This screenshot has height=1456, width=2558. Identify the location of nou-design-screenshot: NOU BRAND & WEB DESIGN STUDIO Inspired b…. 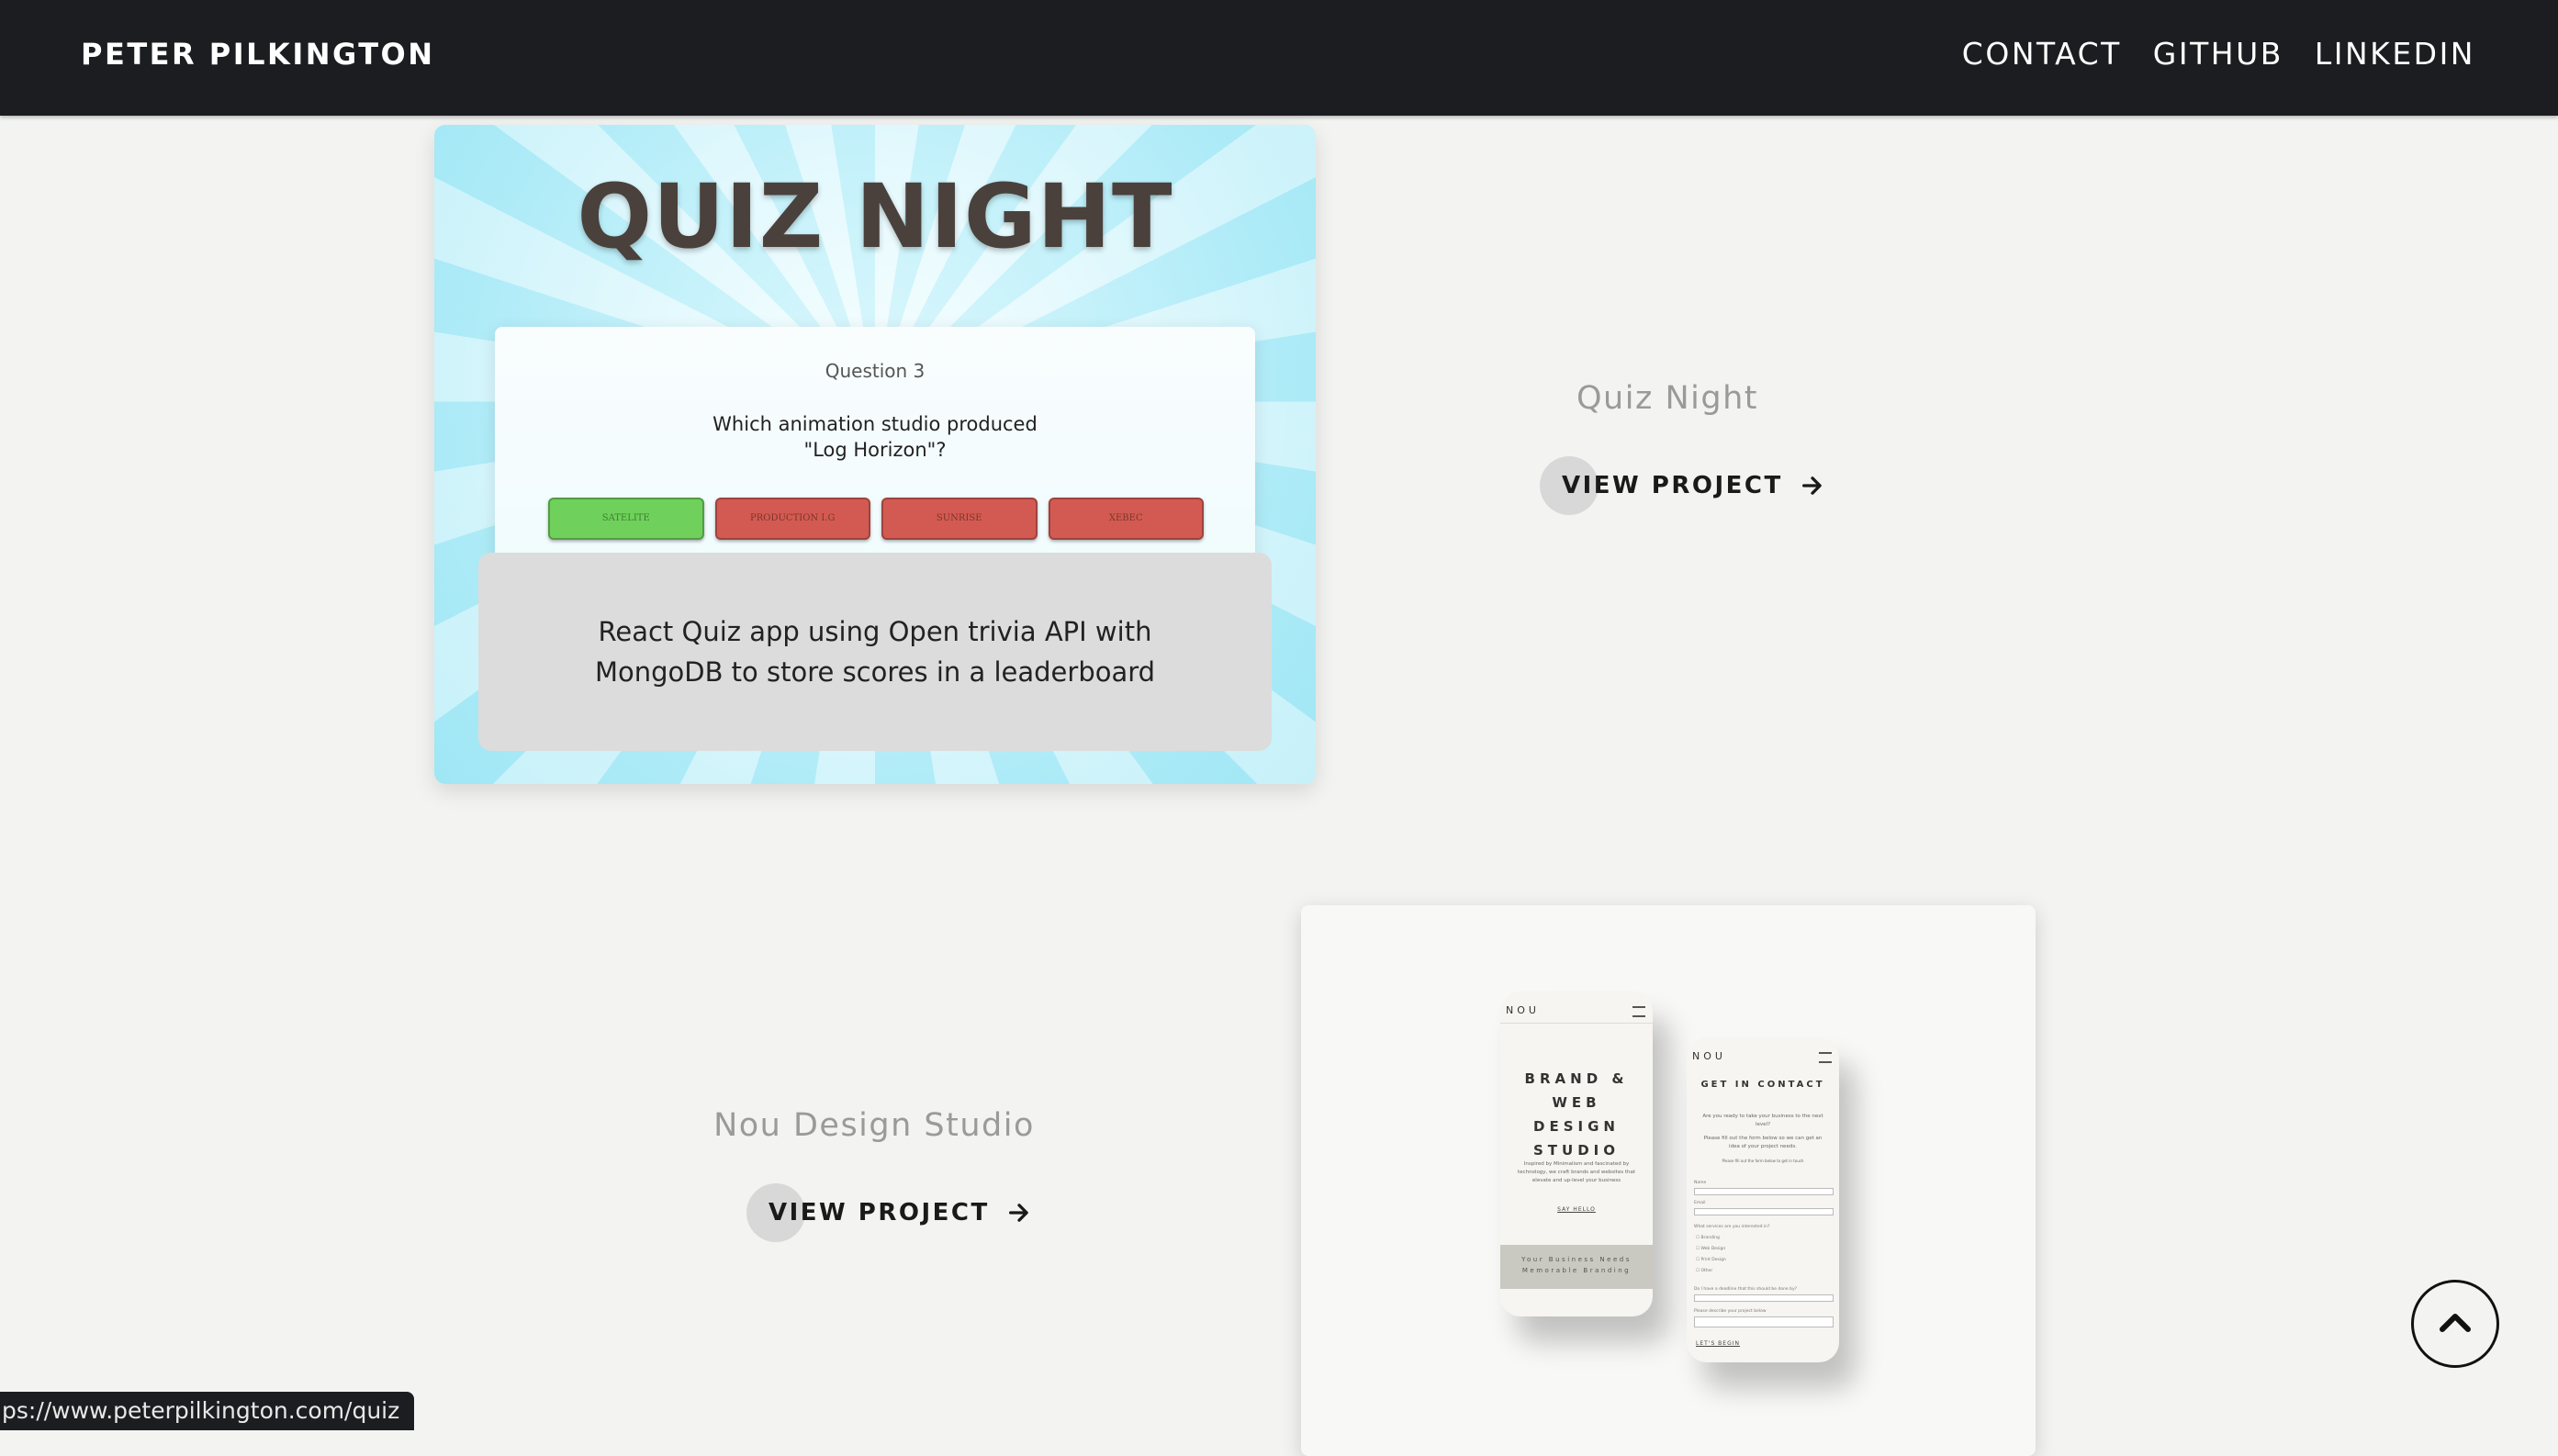
(1669, 1180).